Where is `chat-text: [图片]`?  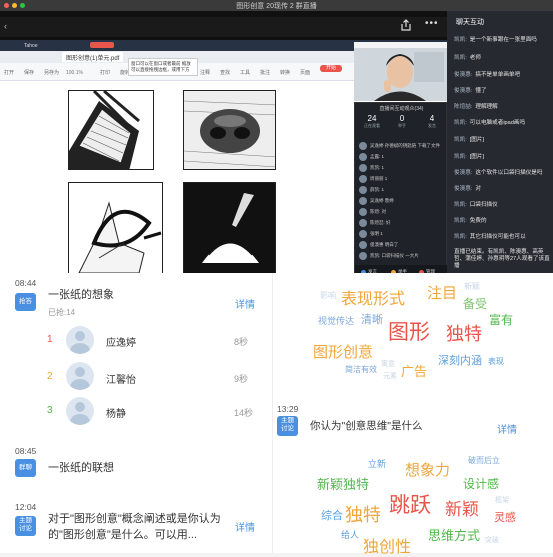 chat-text: [图片] is located at coordinates (477, 140).